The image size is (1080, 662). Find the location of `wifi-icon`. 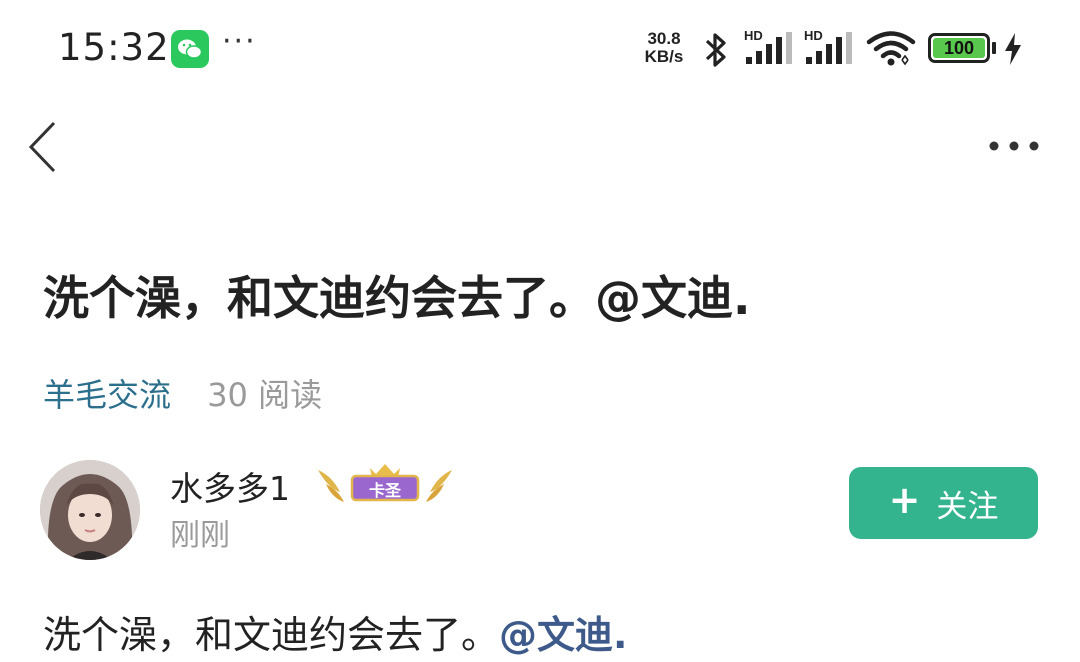

wifi-icon is located at coordinates (891, 48).